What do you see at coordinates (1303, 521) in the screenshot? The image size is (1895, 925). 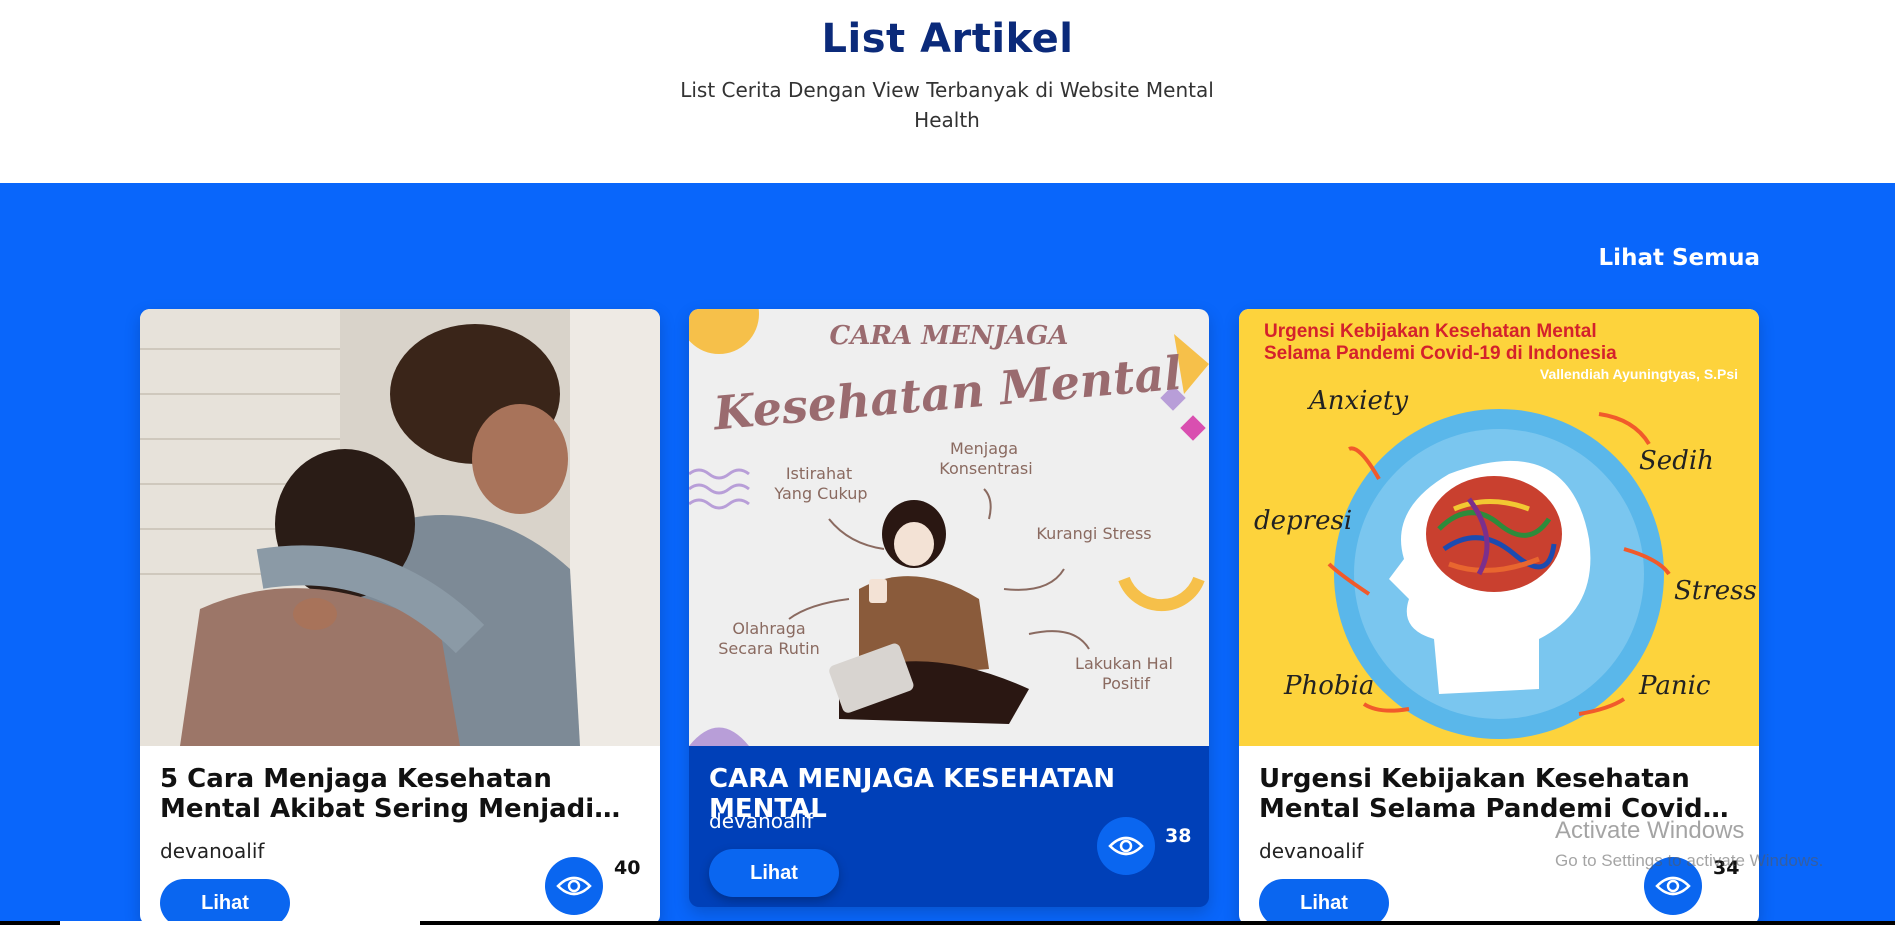 I see `svg-text: depresi` at bounding box center [1303, 521].